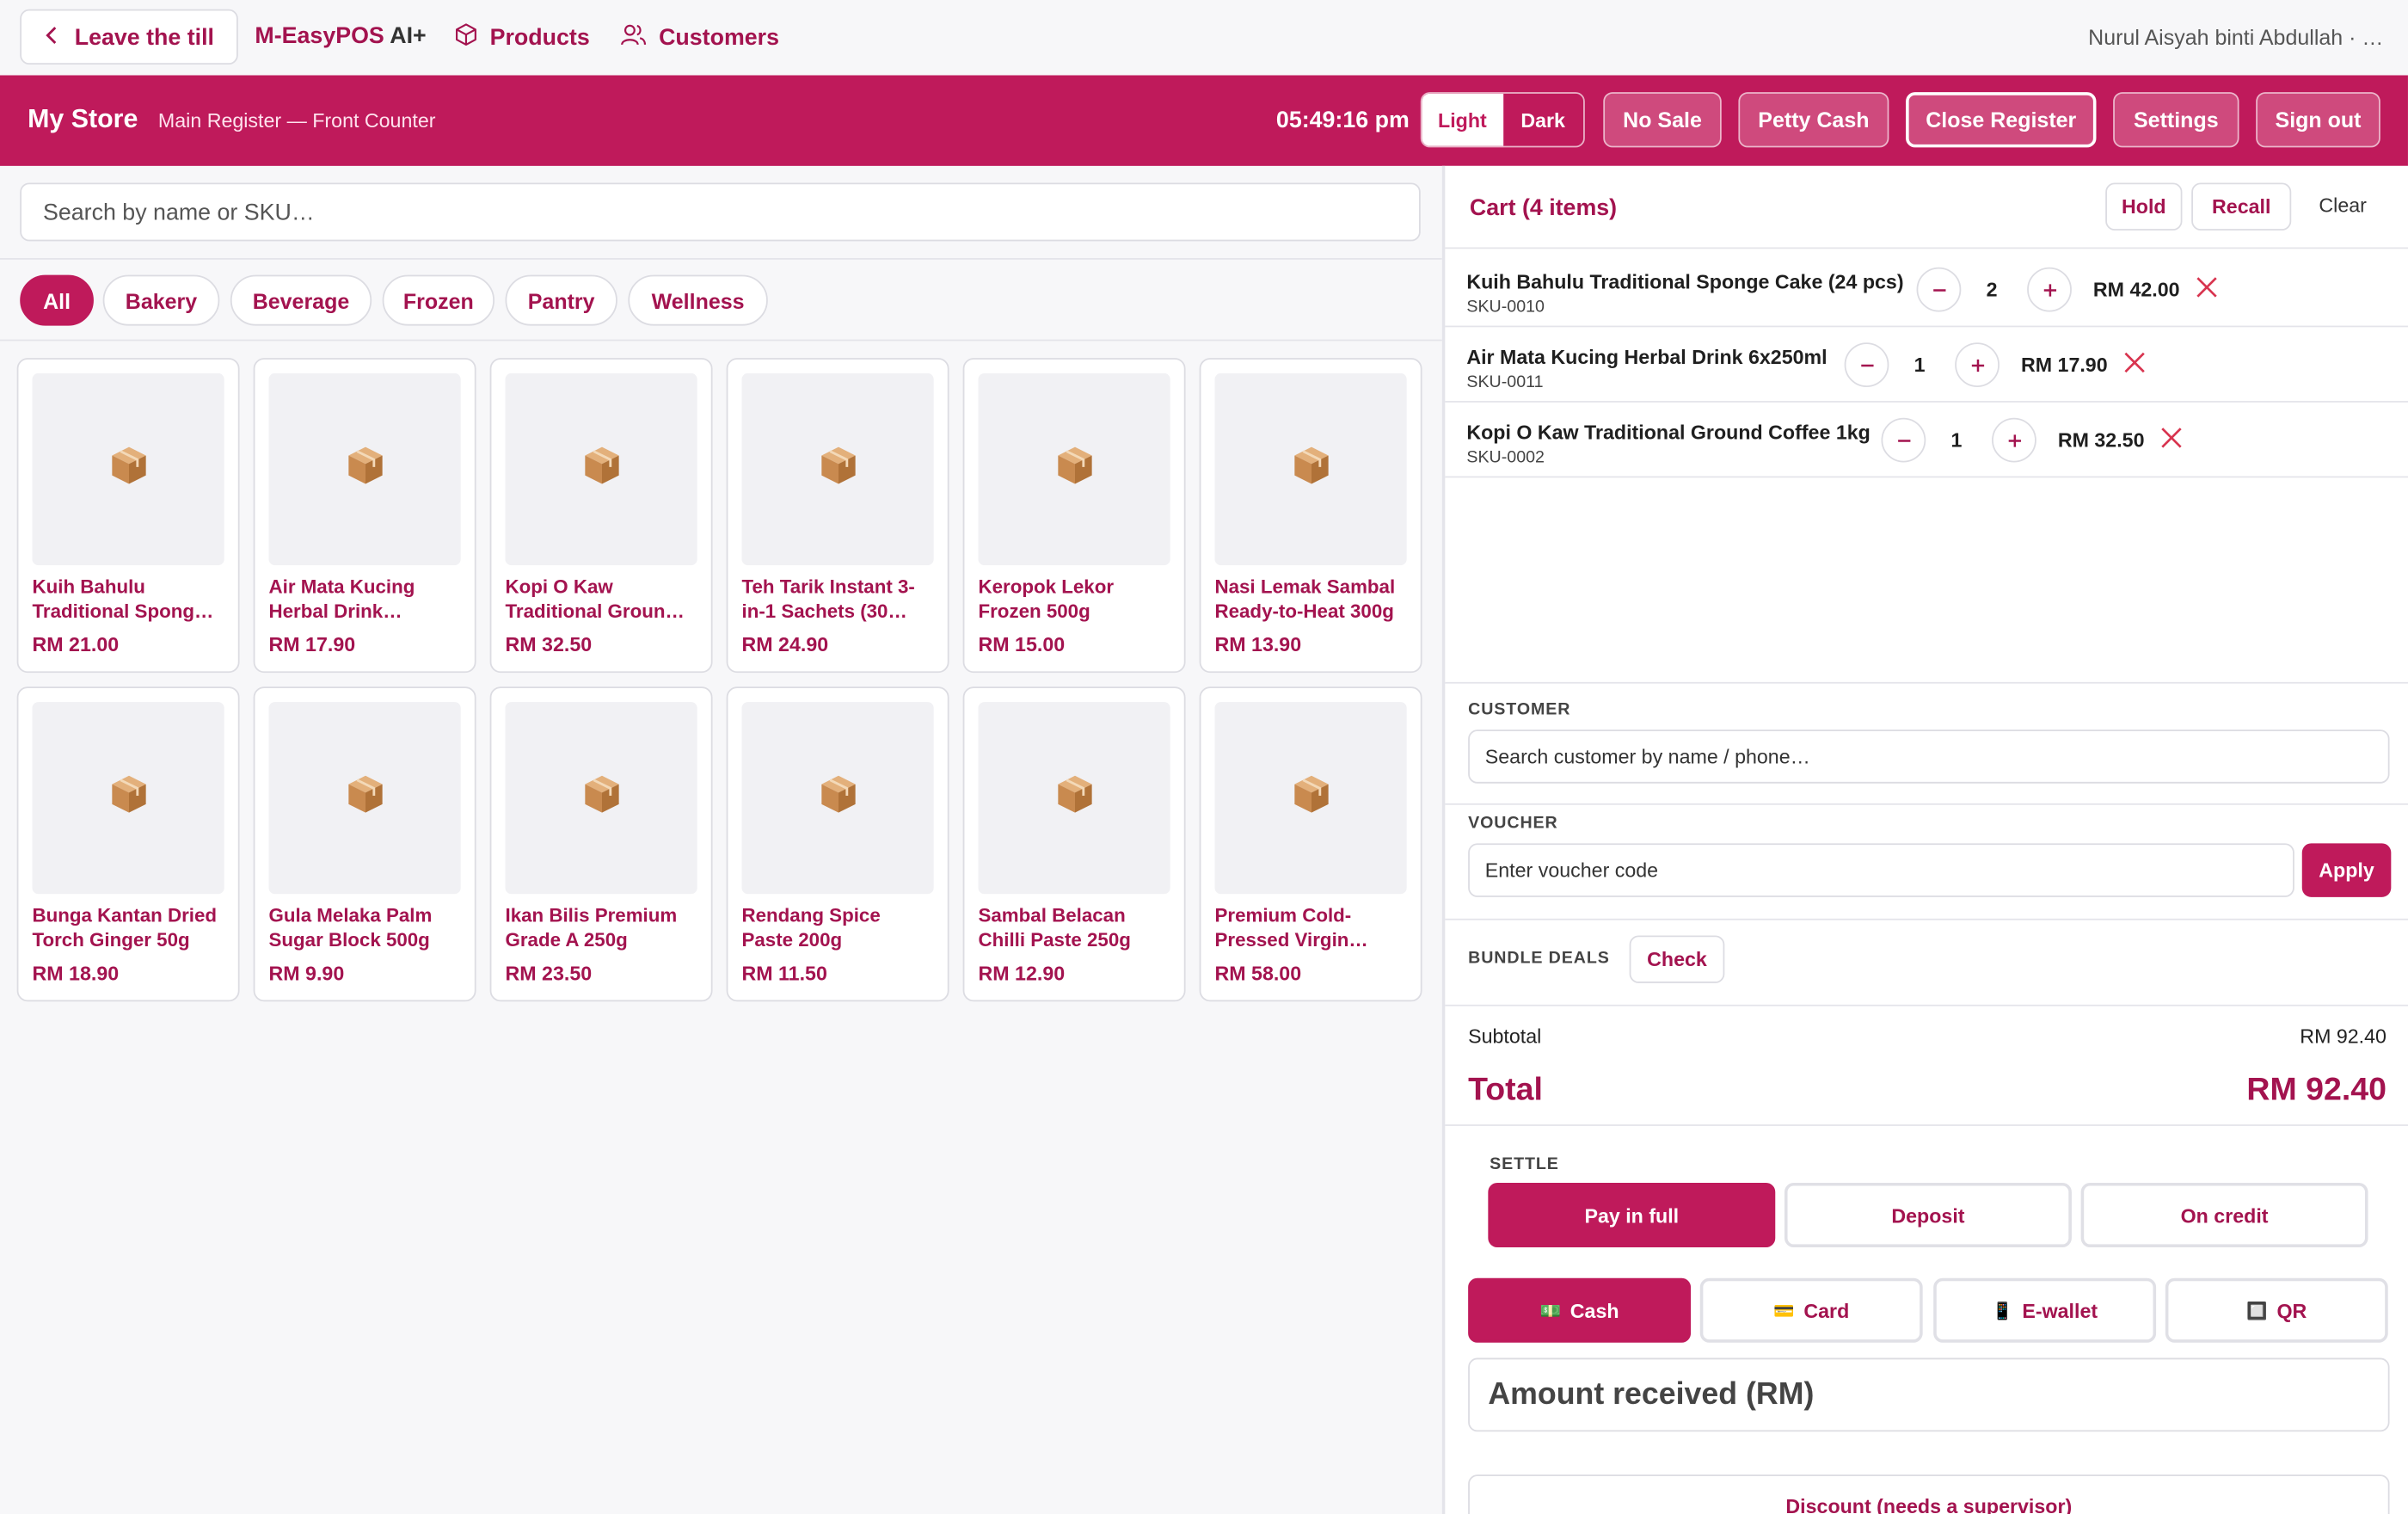 This screenshot has height=1514, width=2408. What do you see at coordinates (1022, 973) in the screenshot?
I see `product-price: RM 12.90` at bounding box center [1022, 973].